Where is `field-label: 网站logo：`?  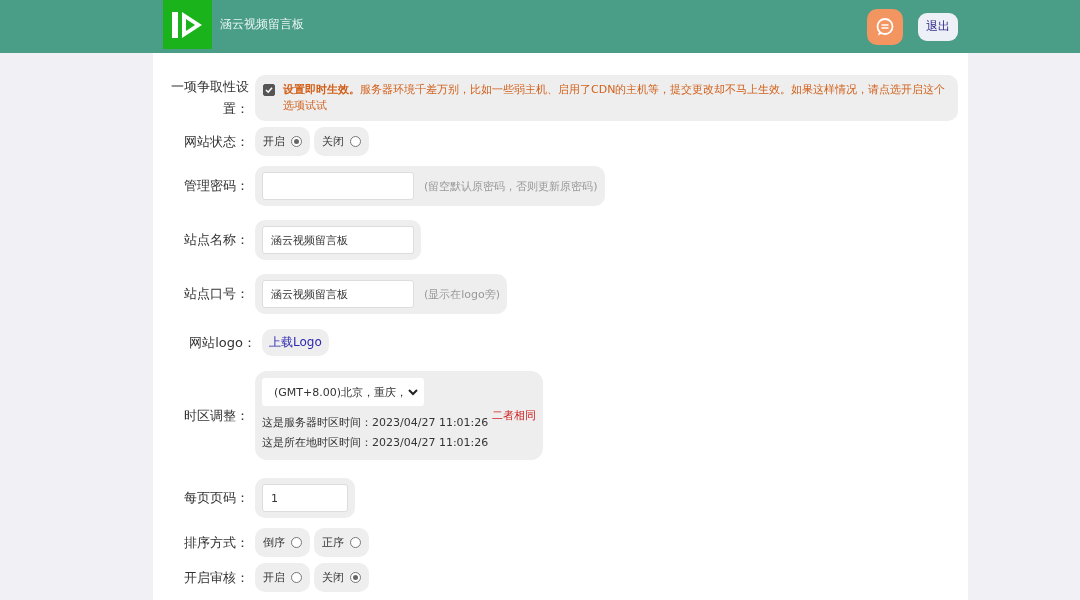 field-label: 网站logo： is located at coordinates (222, 342).